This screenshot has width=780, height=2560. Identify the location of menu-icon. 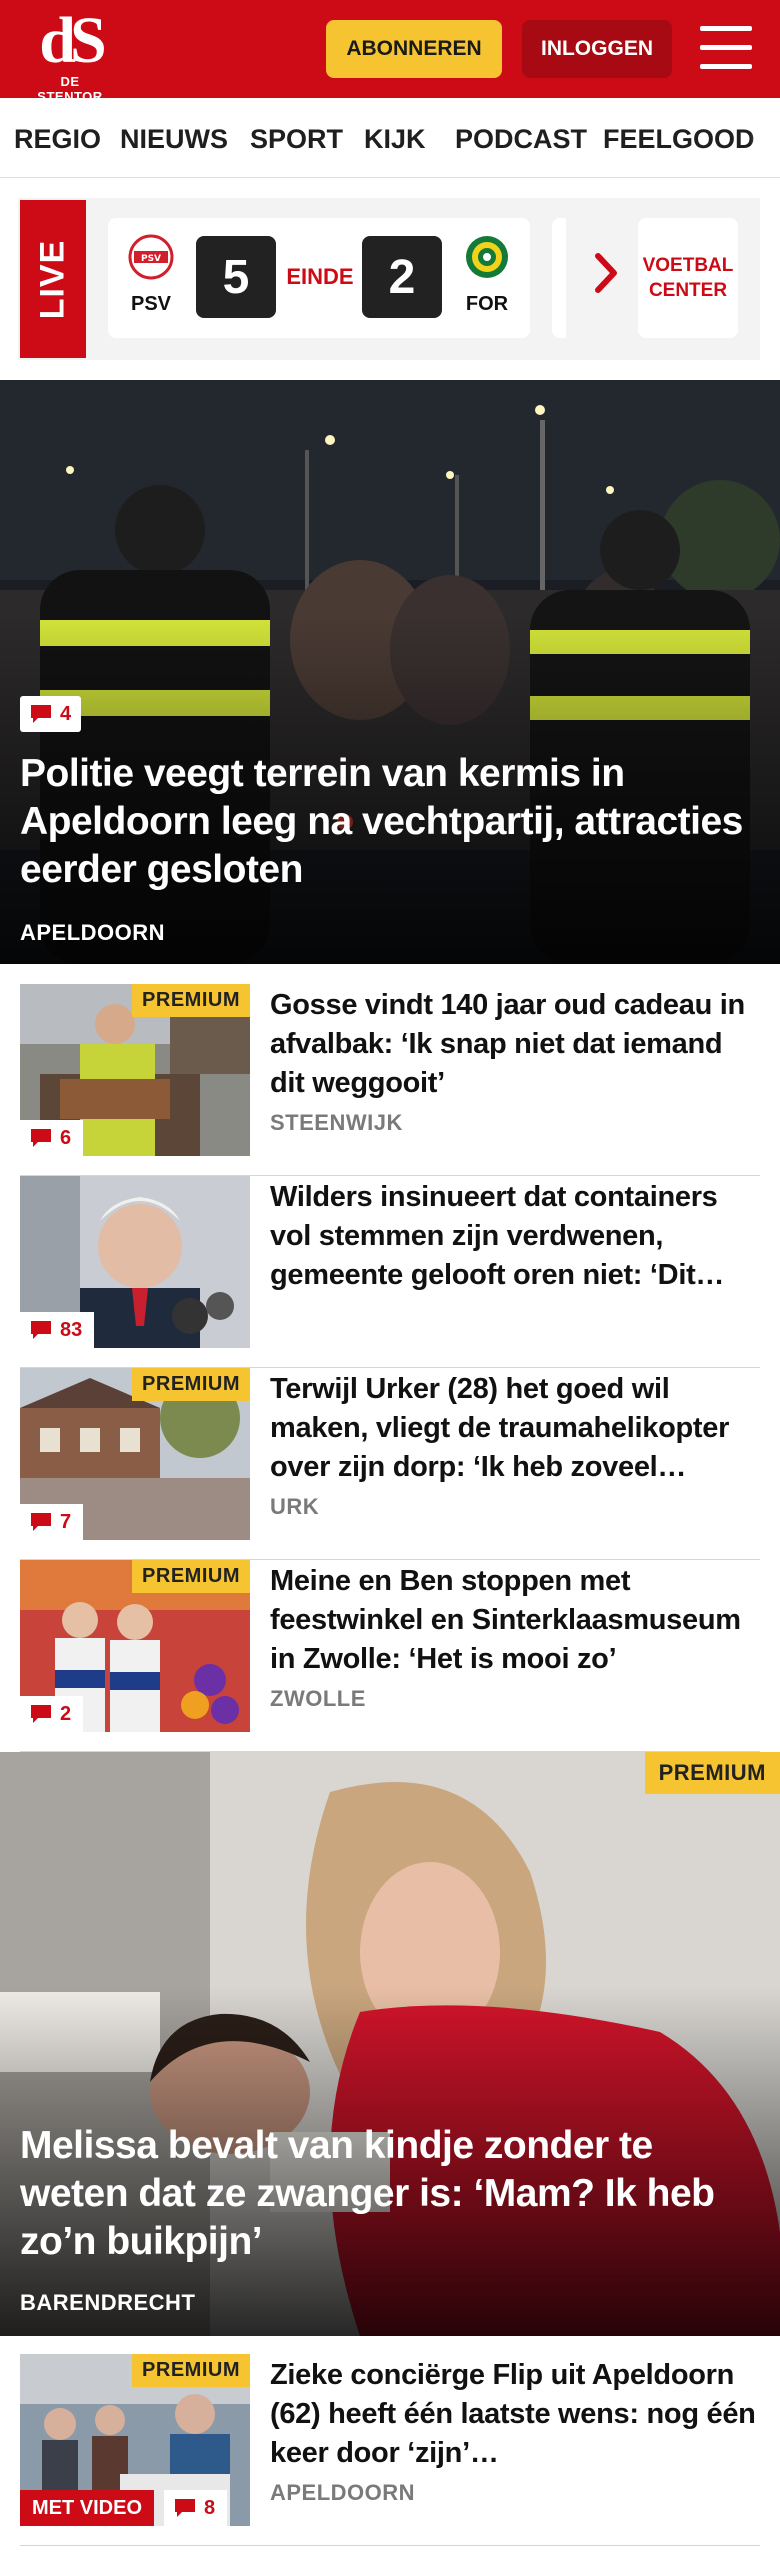
(726, 48).